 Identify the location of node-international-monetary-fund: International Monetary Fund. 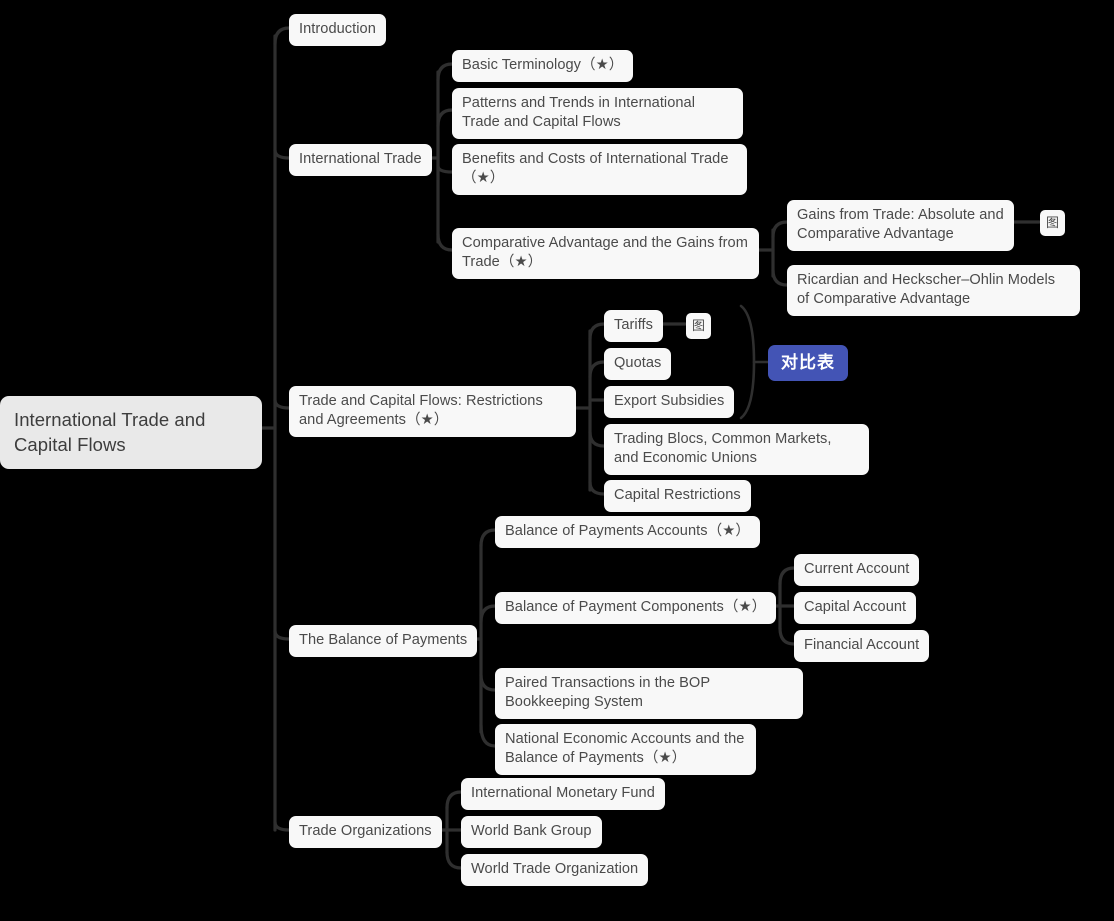
(563, 794).